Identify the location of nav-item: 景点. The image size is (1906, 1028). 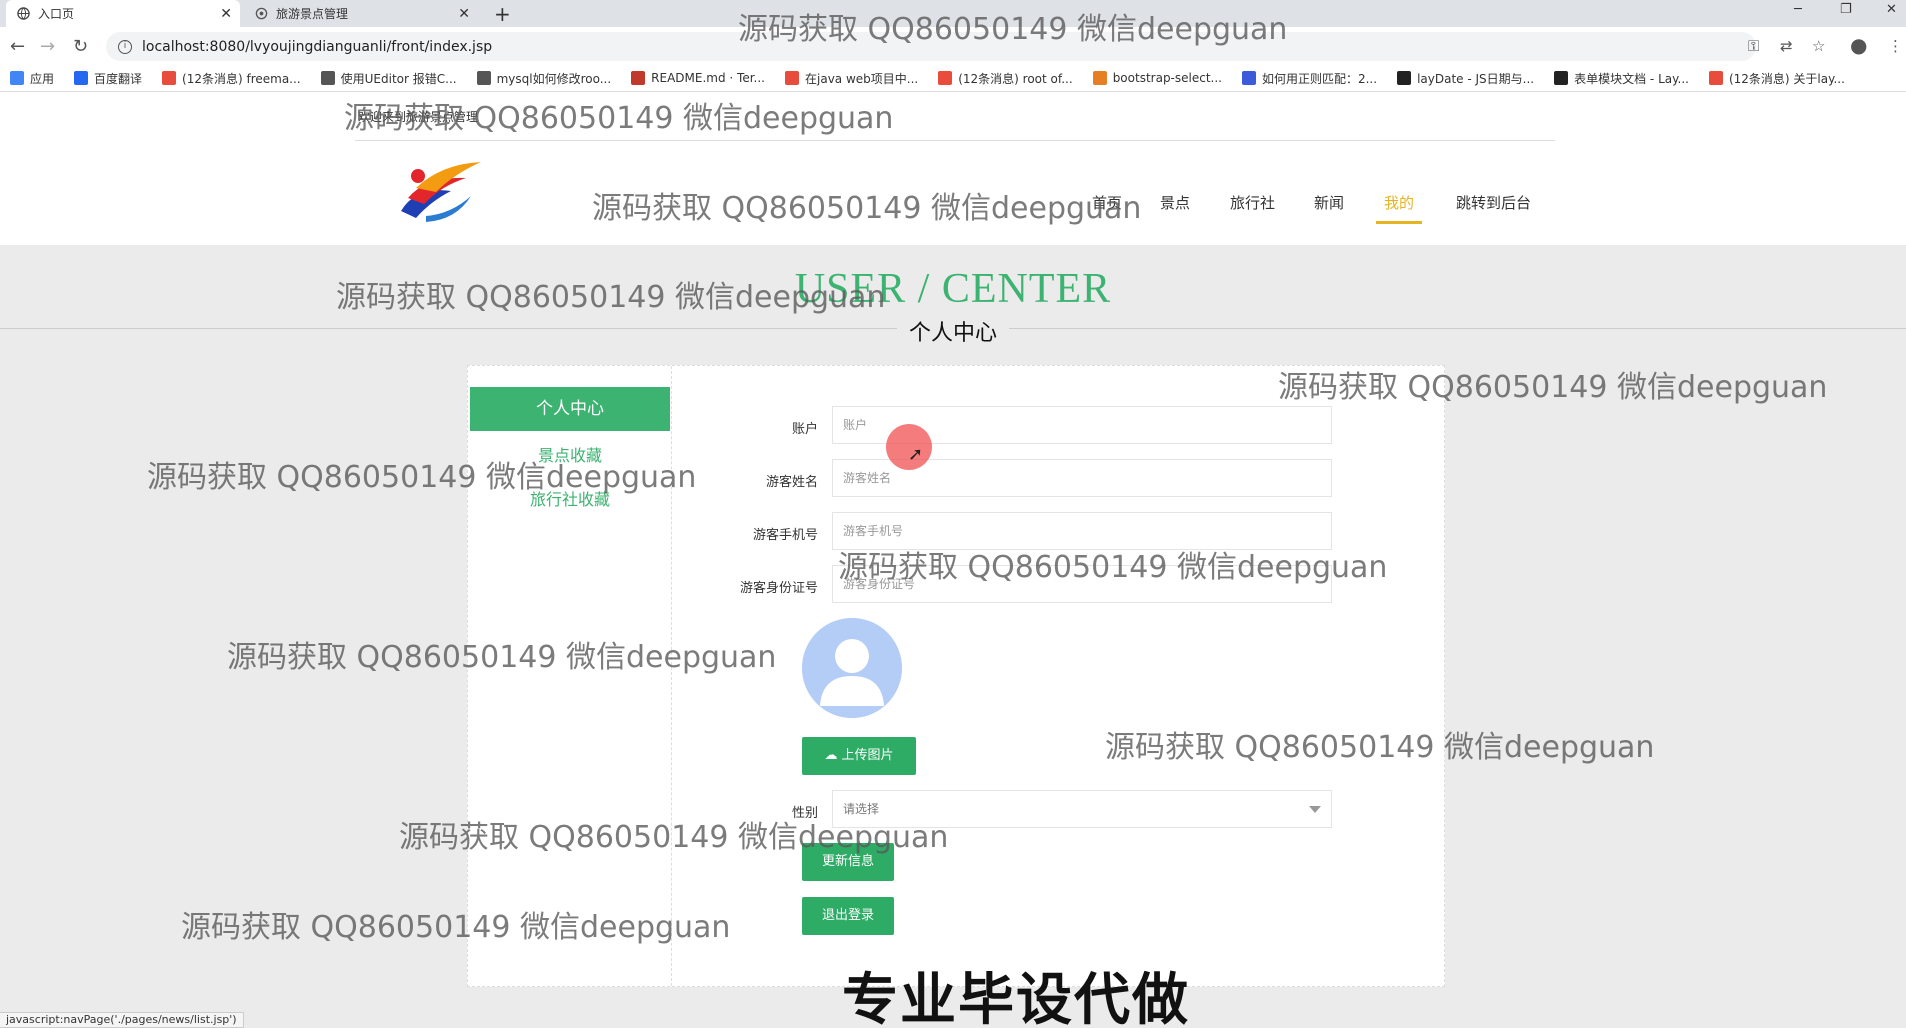
(1175, 202).